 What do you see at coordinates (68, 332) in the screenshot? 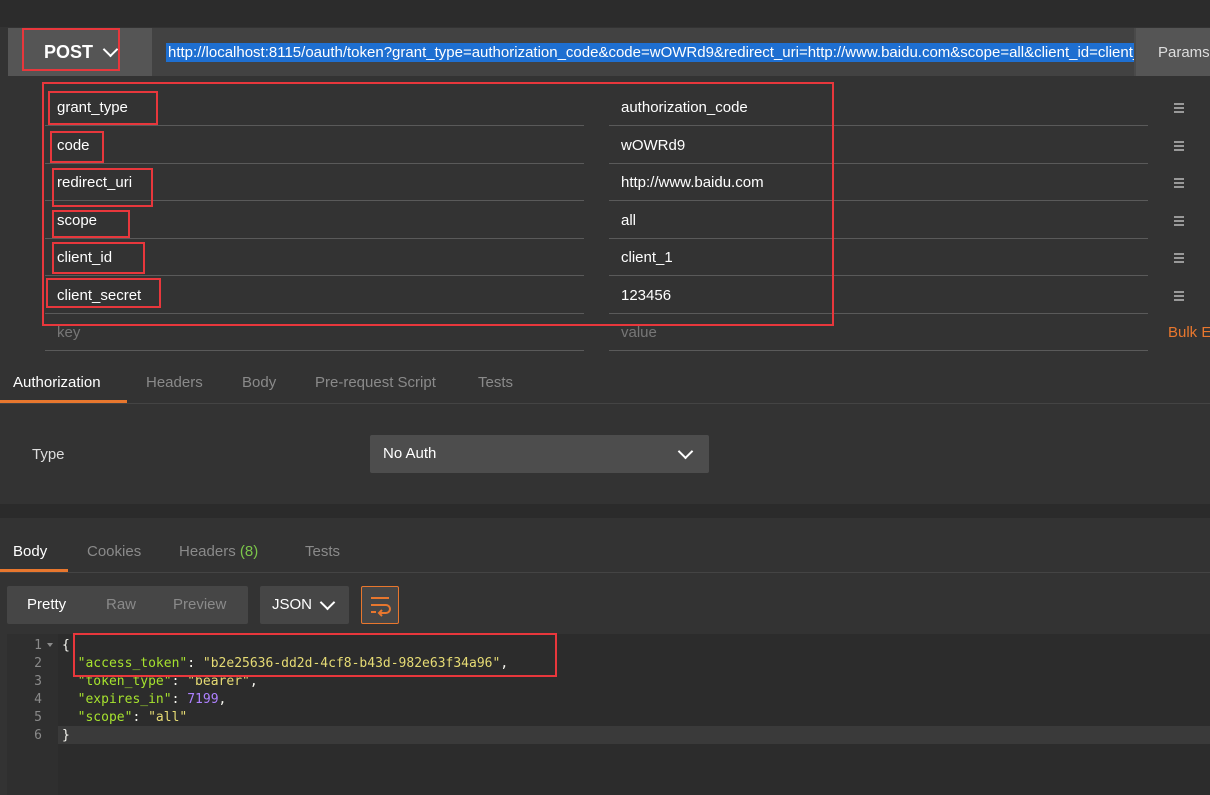
I see `param-key-placeholder: key` at bounding box center [68, 332].